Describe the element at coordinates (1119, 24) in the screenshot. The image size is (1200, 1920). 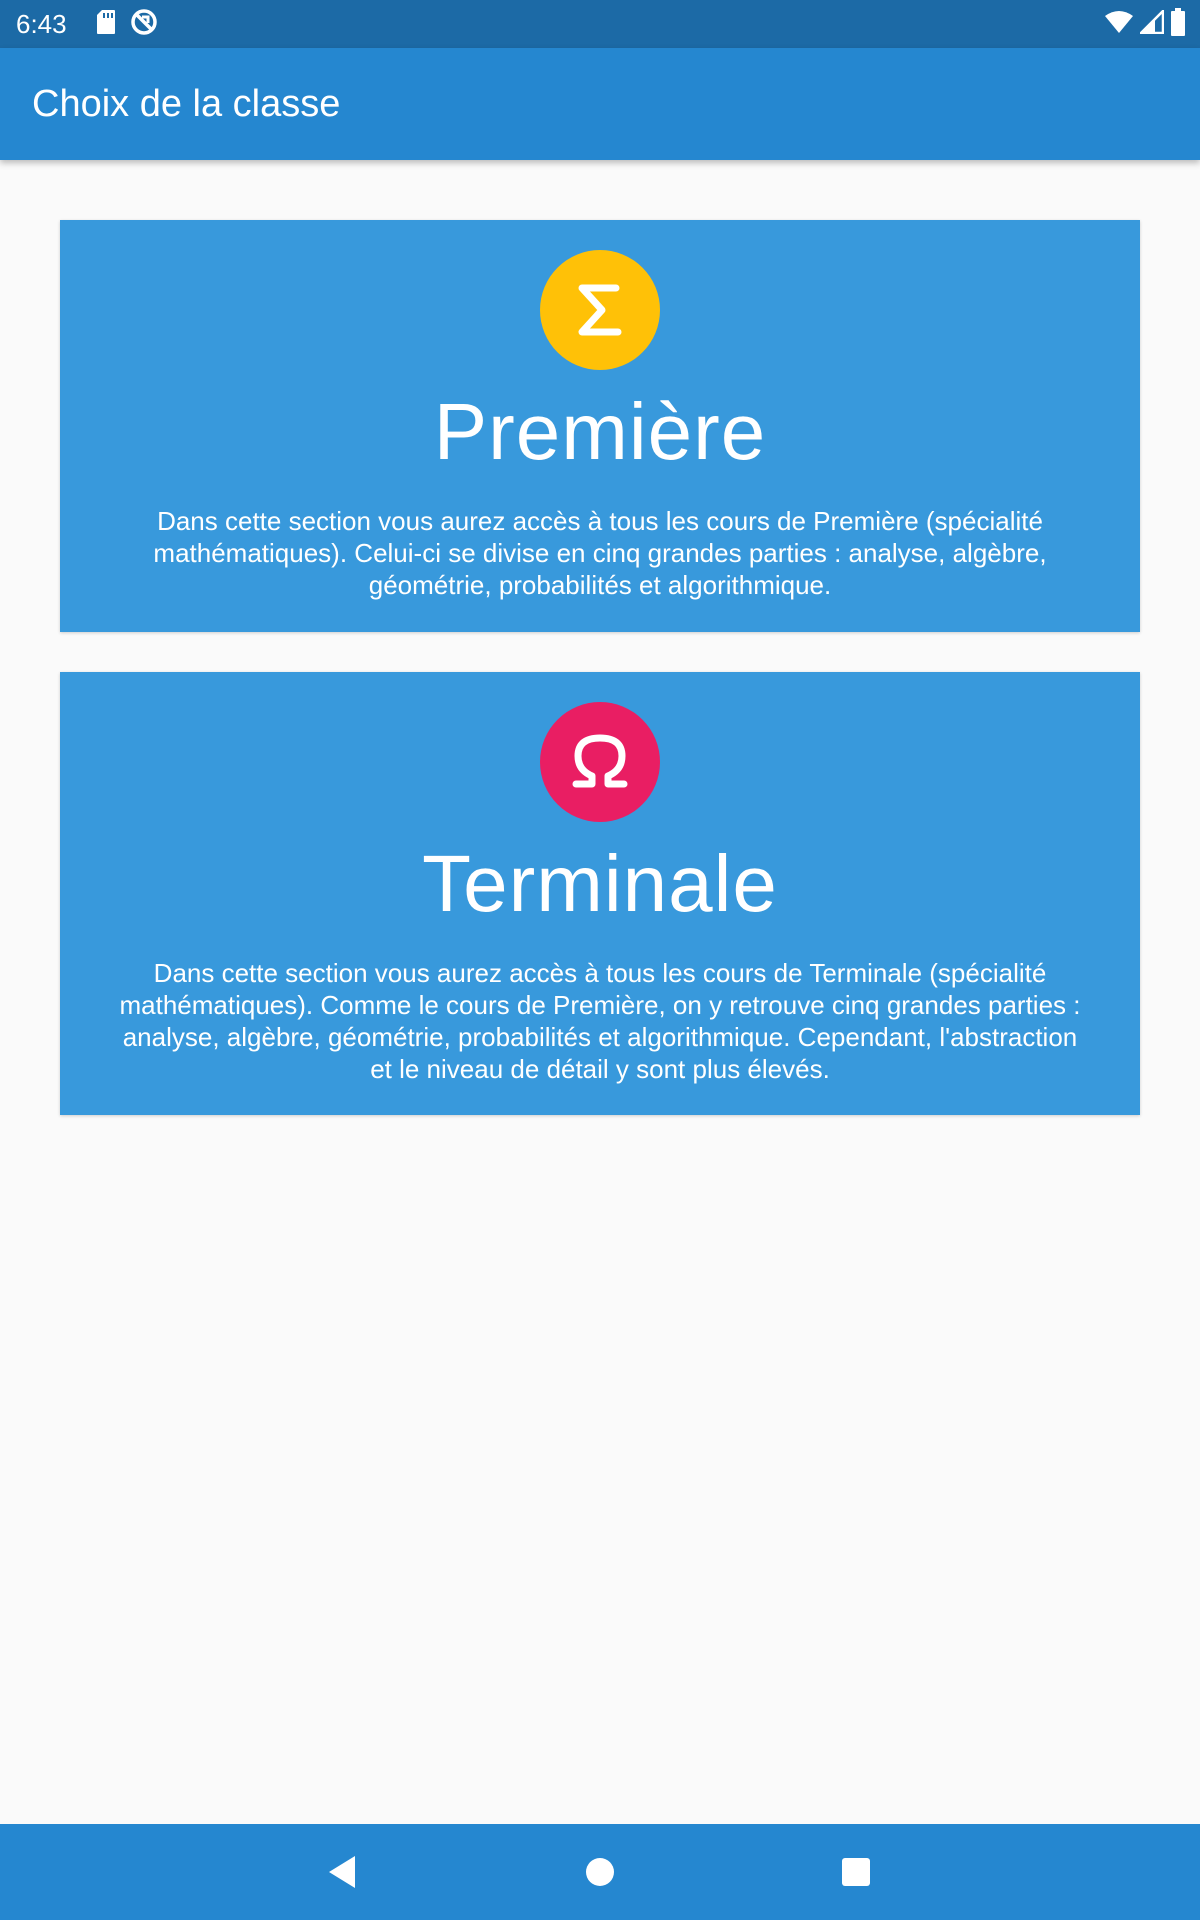
I see `wifi-icon` at that location.